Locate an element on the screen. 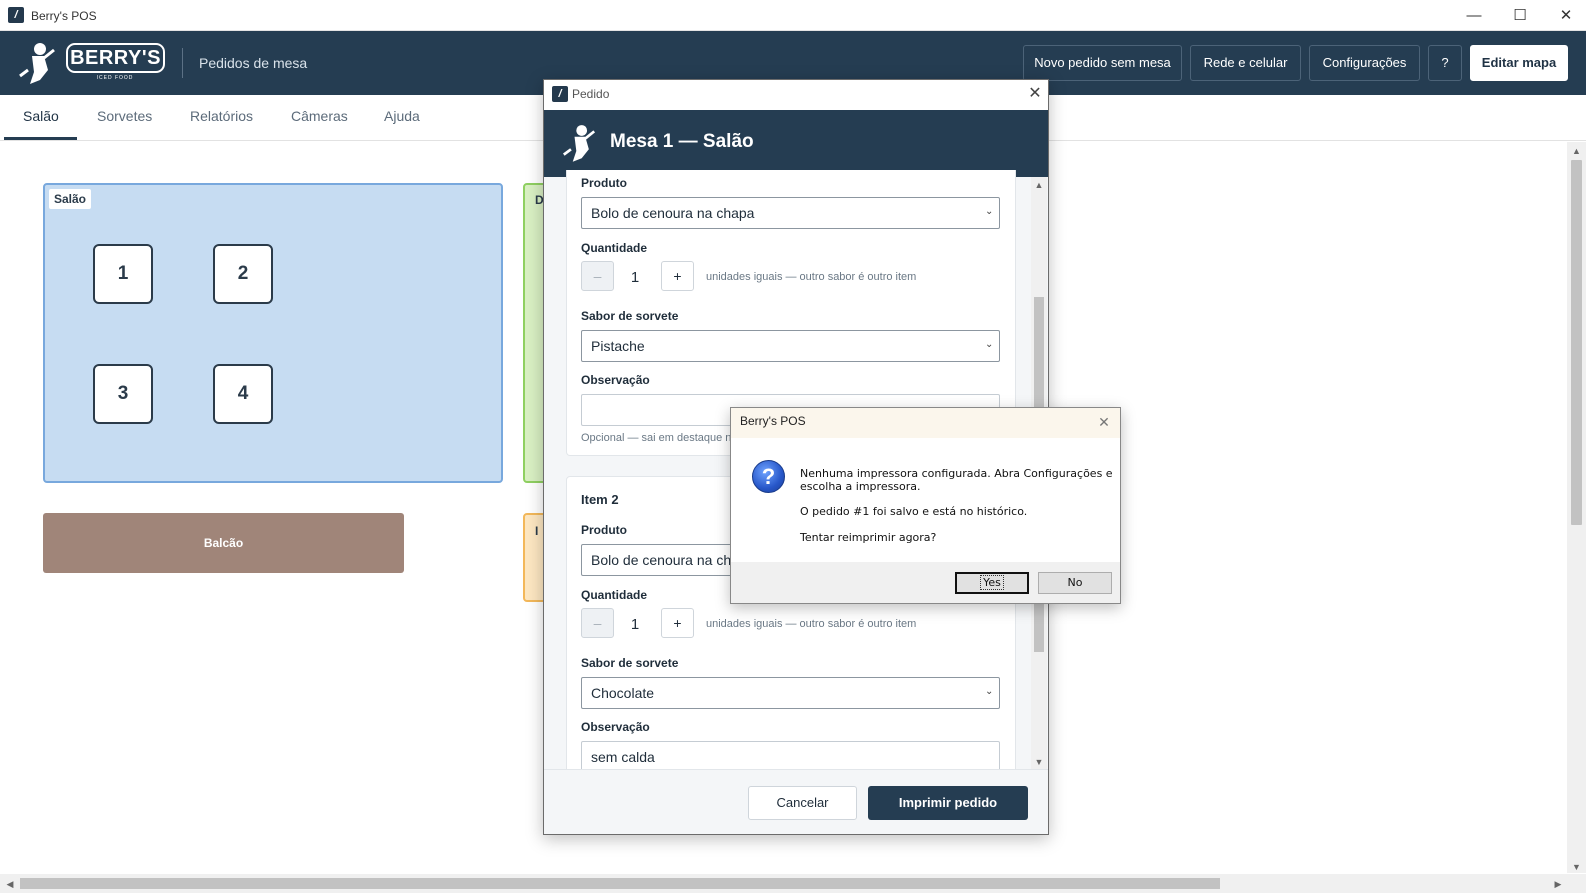  item1-increment-button: + is located at coordinates (677, 276).